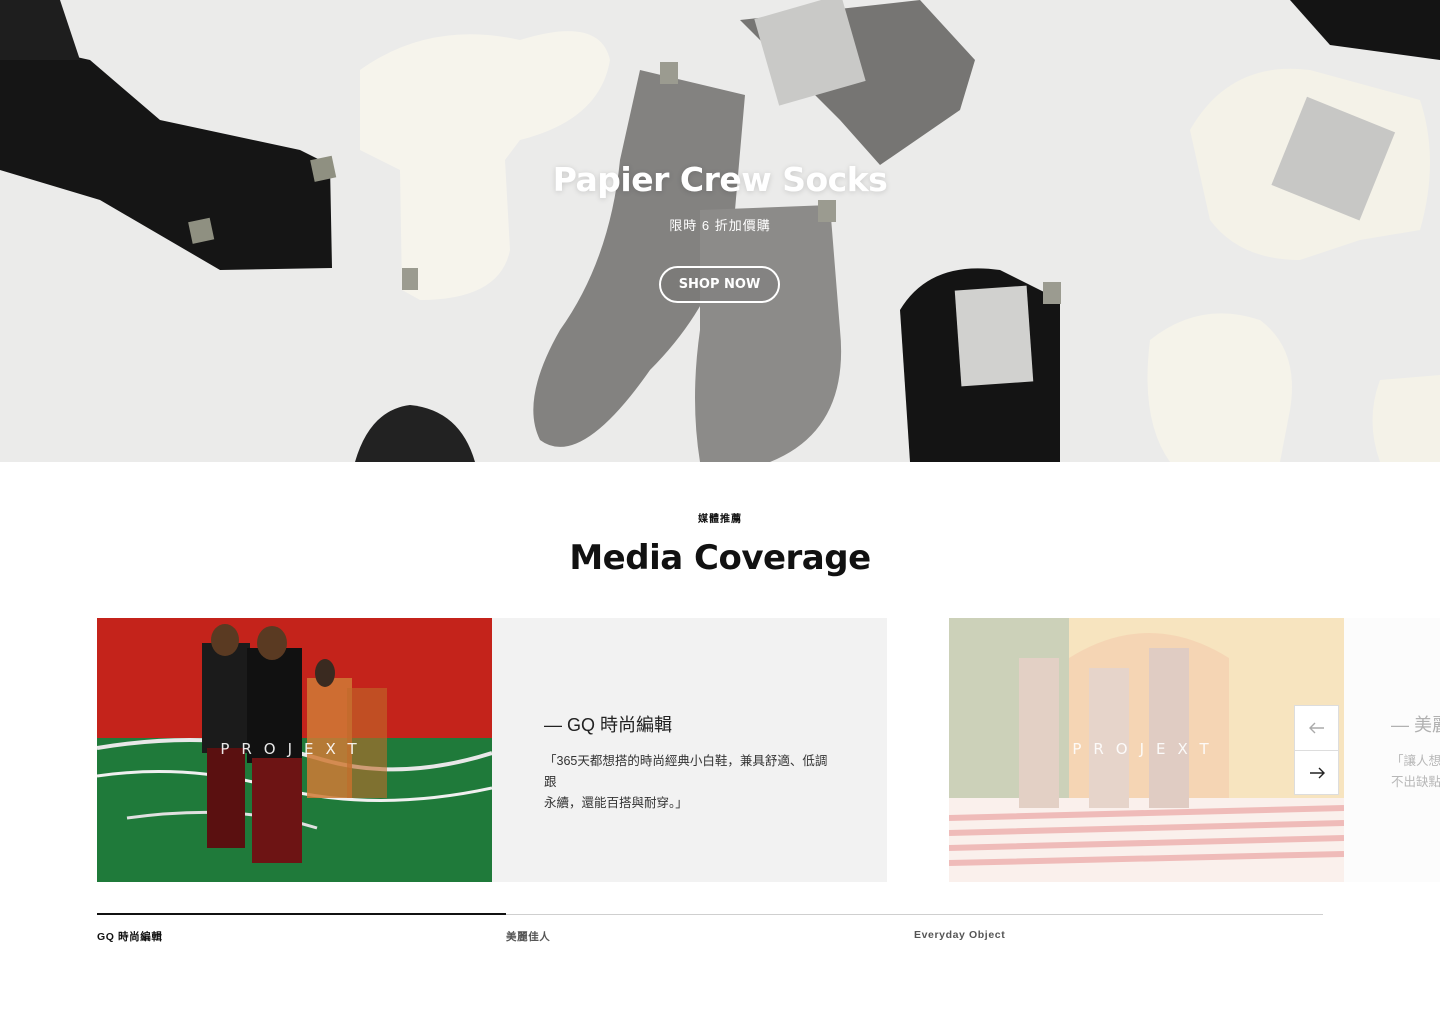  I want to click on carousel-next-button, so click(1316, 772).